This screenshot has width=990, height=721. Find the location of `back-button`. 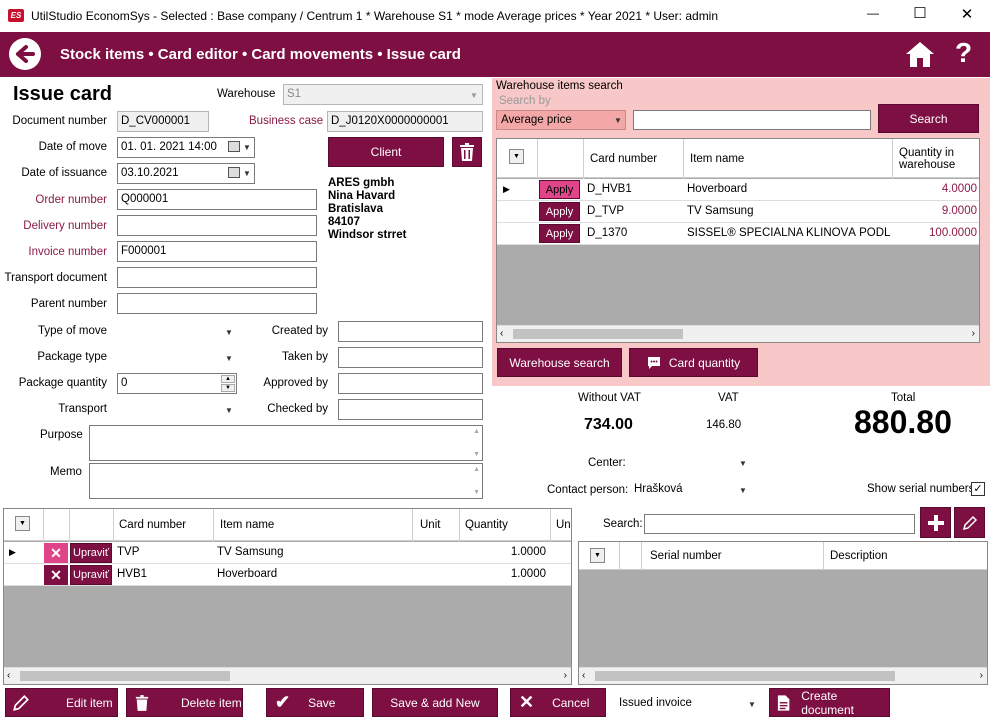

back-button is located at coordinates (25, 54).